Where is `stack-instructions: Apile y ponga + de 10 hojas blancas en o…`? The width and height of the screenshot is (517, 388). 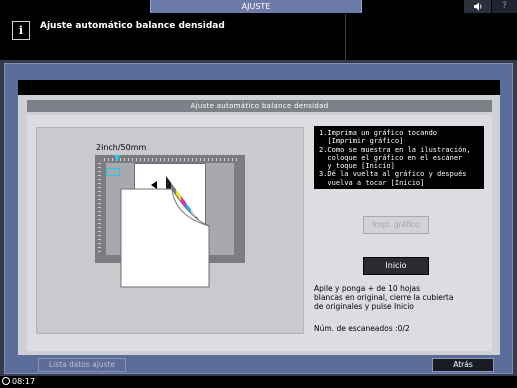
stack-instructions: Apile y ponga + de 10 hojas blancas en o… is located at coordinates (403, 297).